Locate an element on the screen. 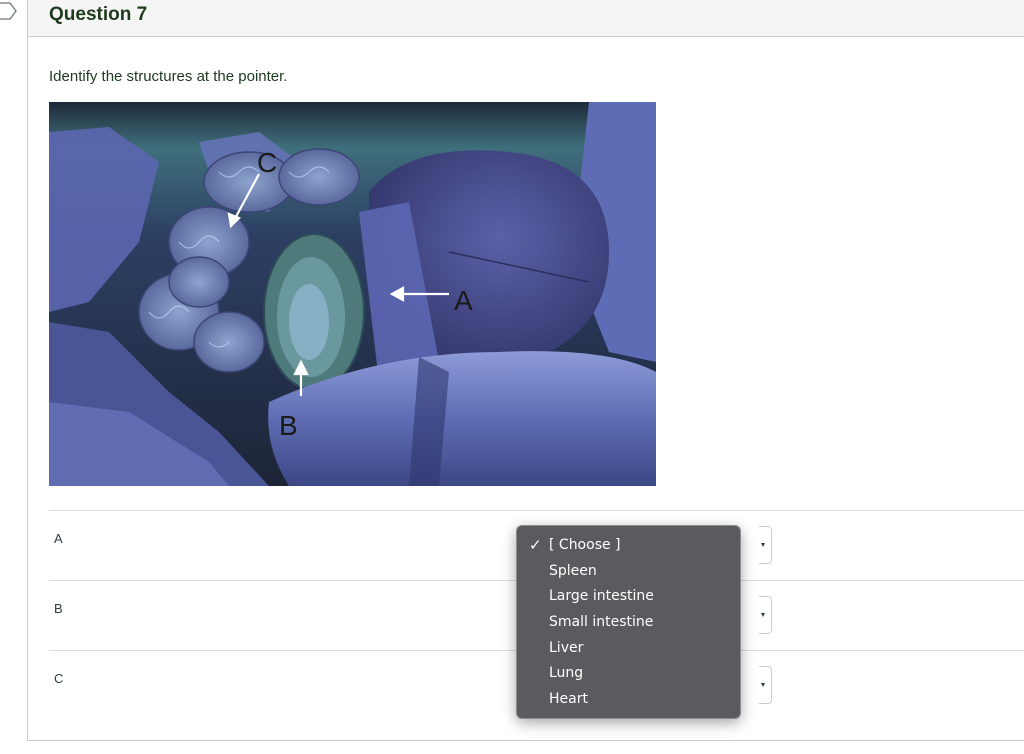 The width and height of the screenshot is (1024, 754). dropdown-option-small-intestine: Small intestine is located at coordinates (628, 623).